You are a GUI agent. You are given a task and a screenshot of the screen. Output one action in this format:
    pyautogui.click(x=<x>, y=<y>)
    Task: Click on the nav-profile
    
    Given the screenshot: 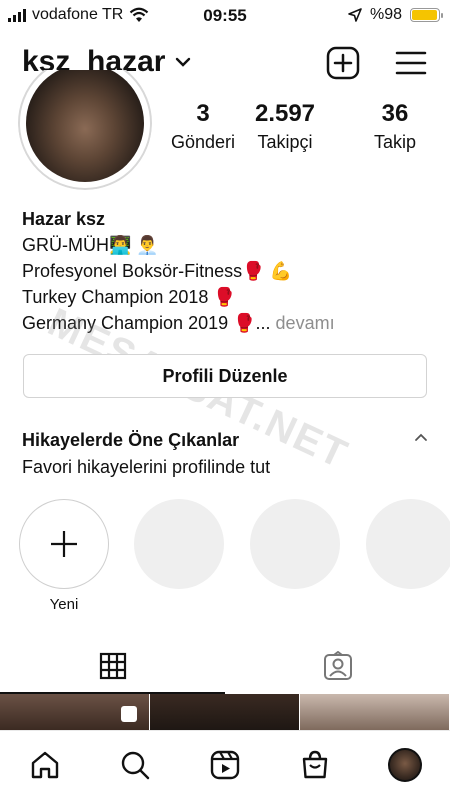 What is the action you would take?
    pyautogui.click(x=405, y=765)
    